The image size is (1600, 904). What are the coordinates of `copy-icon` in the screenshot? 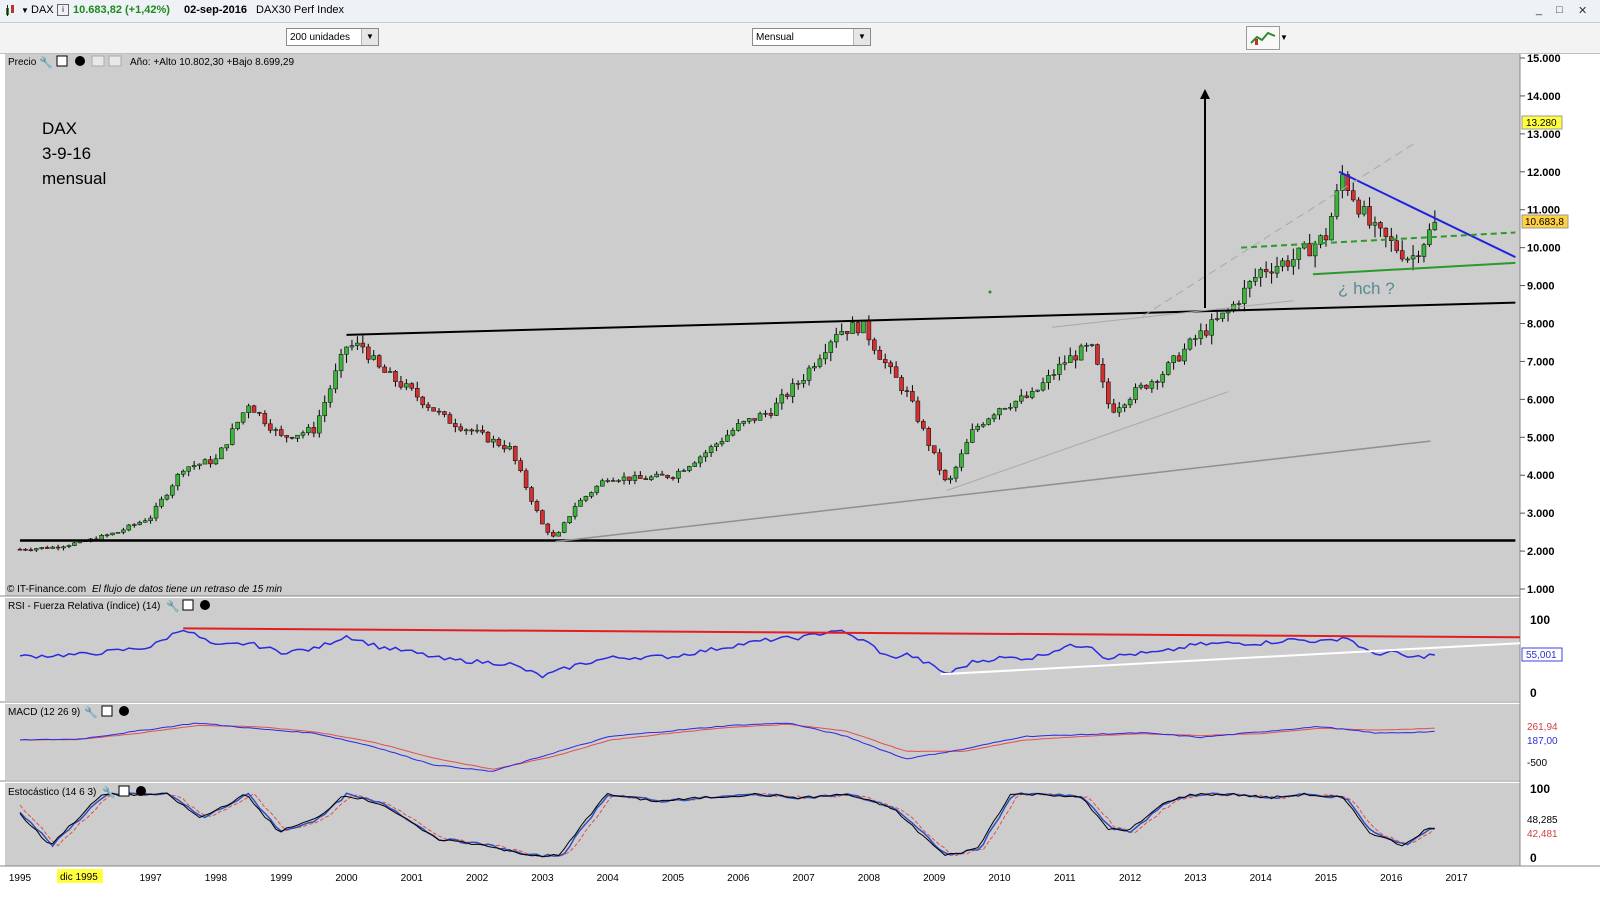 It's located at (98, 61).